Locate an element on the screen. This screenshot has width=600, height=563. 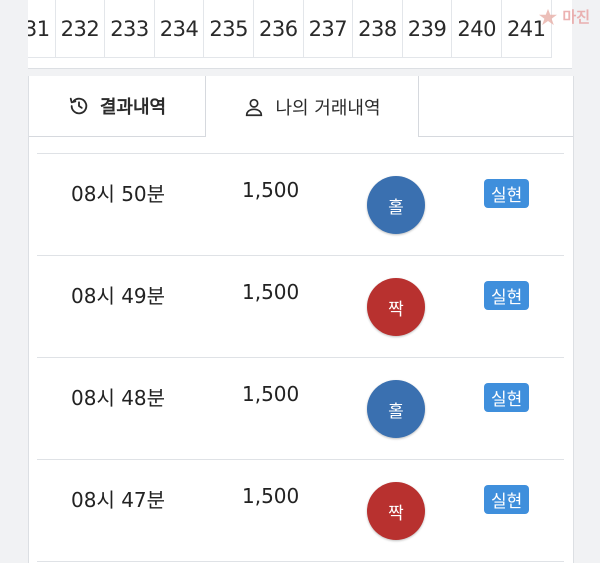
round-cell: 237 is located at coordinates (328, 29).